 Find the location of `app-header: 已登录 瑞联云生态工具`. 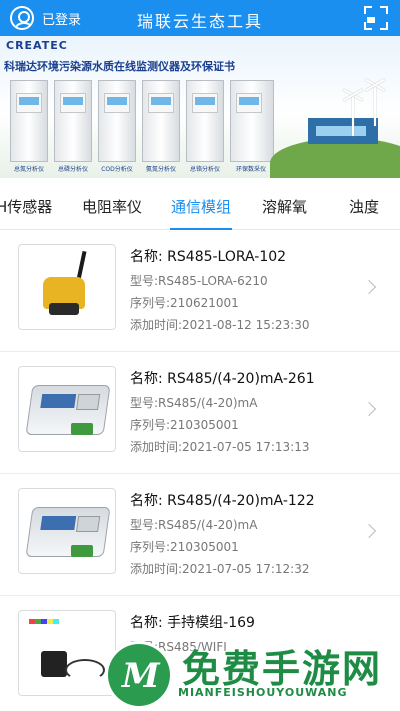

app-header: 已登录 瑞联云生态工具 is located at coordinates (200, 18).